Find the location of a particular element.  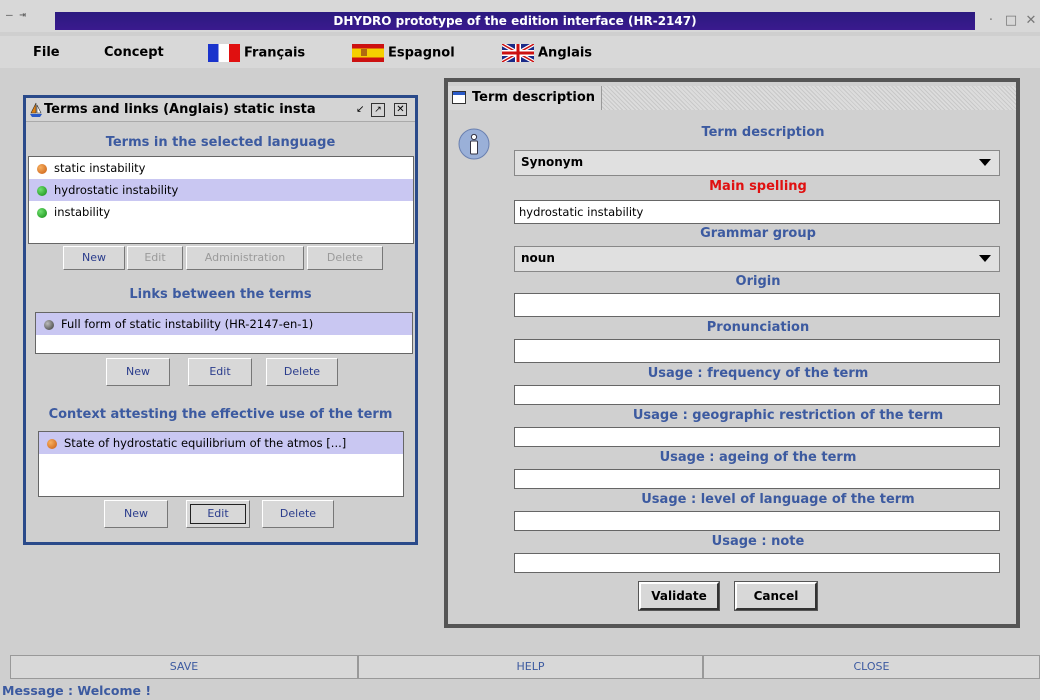

usage-ageing-input is located at coordinates (757, 479).